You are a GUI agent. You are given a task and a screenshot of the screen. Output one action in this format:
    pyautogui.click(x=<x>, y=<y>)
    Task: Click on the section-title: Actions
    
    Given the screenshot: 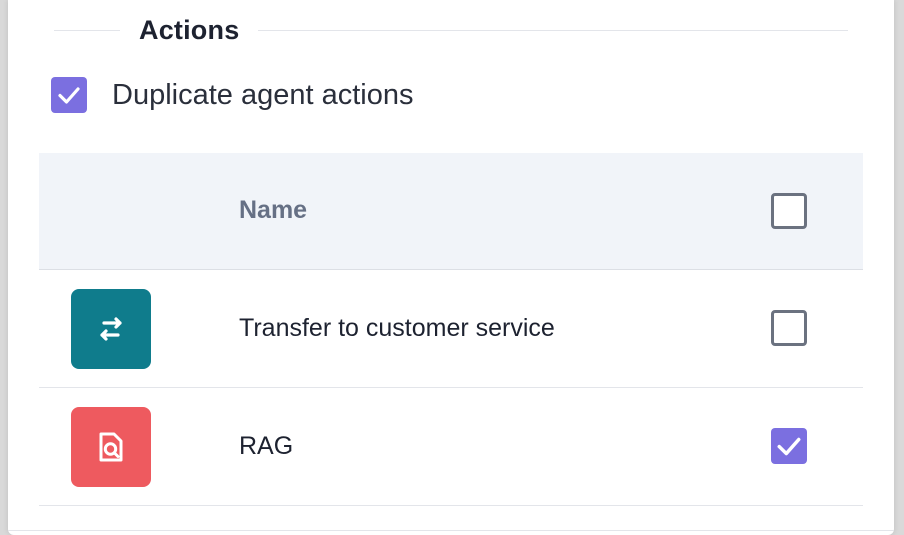 What is the action you would take?
    pyautogui.click(x=189, y=29)
    